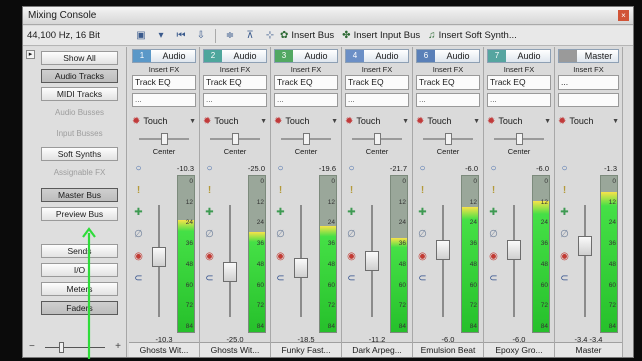 The width and height of the screenshot is (642, 361). Describe the element at coordinates (118, 346) in the screenshot. I see `zoom-in-icon: +` at that location.